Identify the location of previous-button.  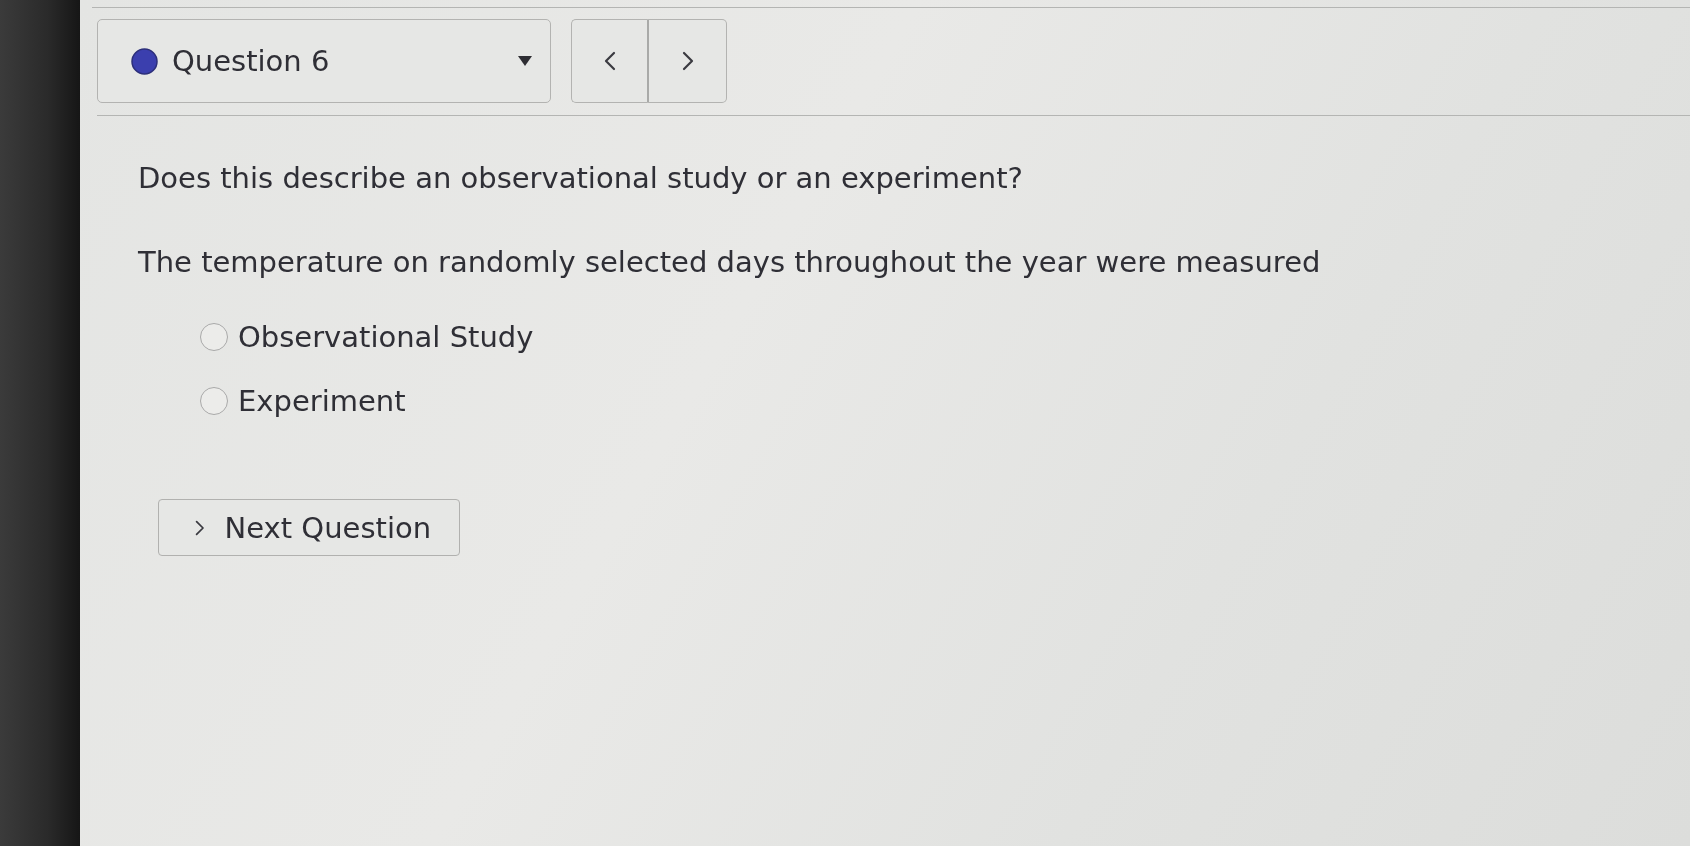
(610, 61).